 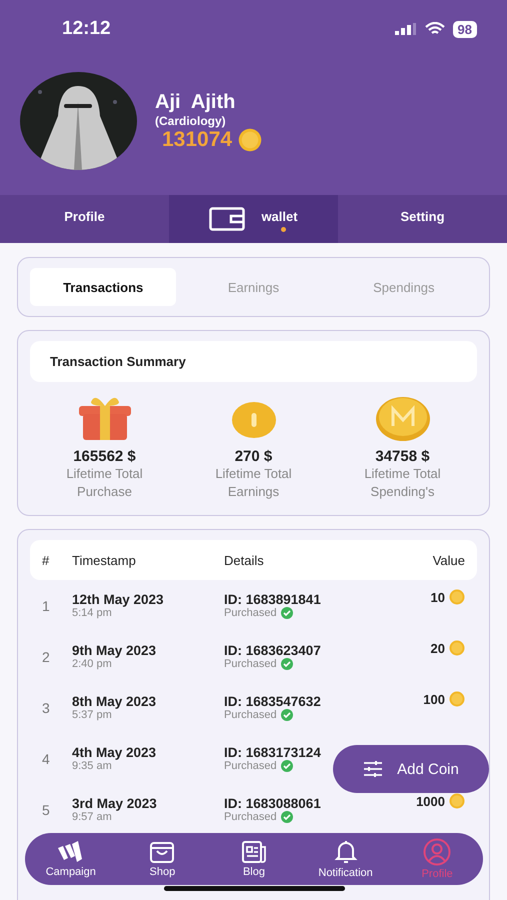 I want to click on wifi-icon, so click(x=434, y=29).